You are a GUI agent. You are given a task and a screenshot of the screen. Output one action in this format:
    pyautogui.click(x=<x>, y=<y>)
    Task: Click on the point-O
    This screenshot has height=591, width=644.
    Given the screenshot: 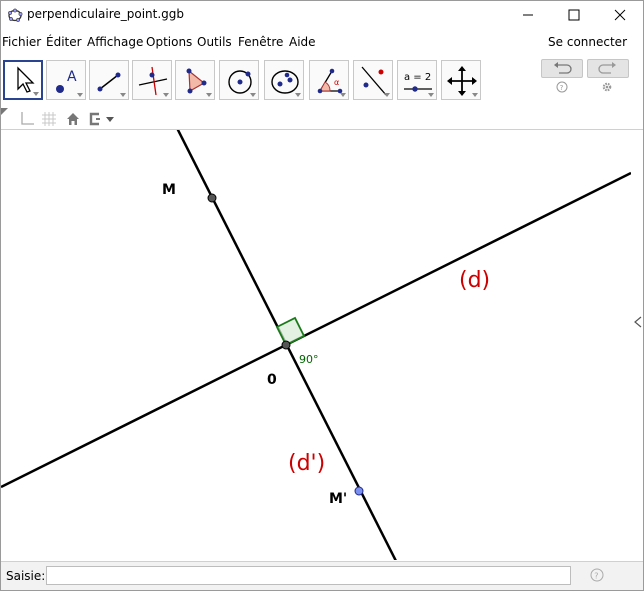 What is the action you would take?
    pyautogui.click(x=286, y=345)
    